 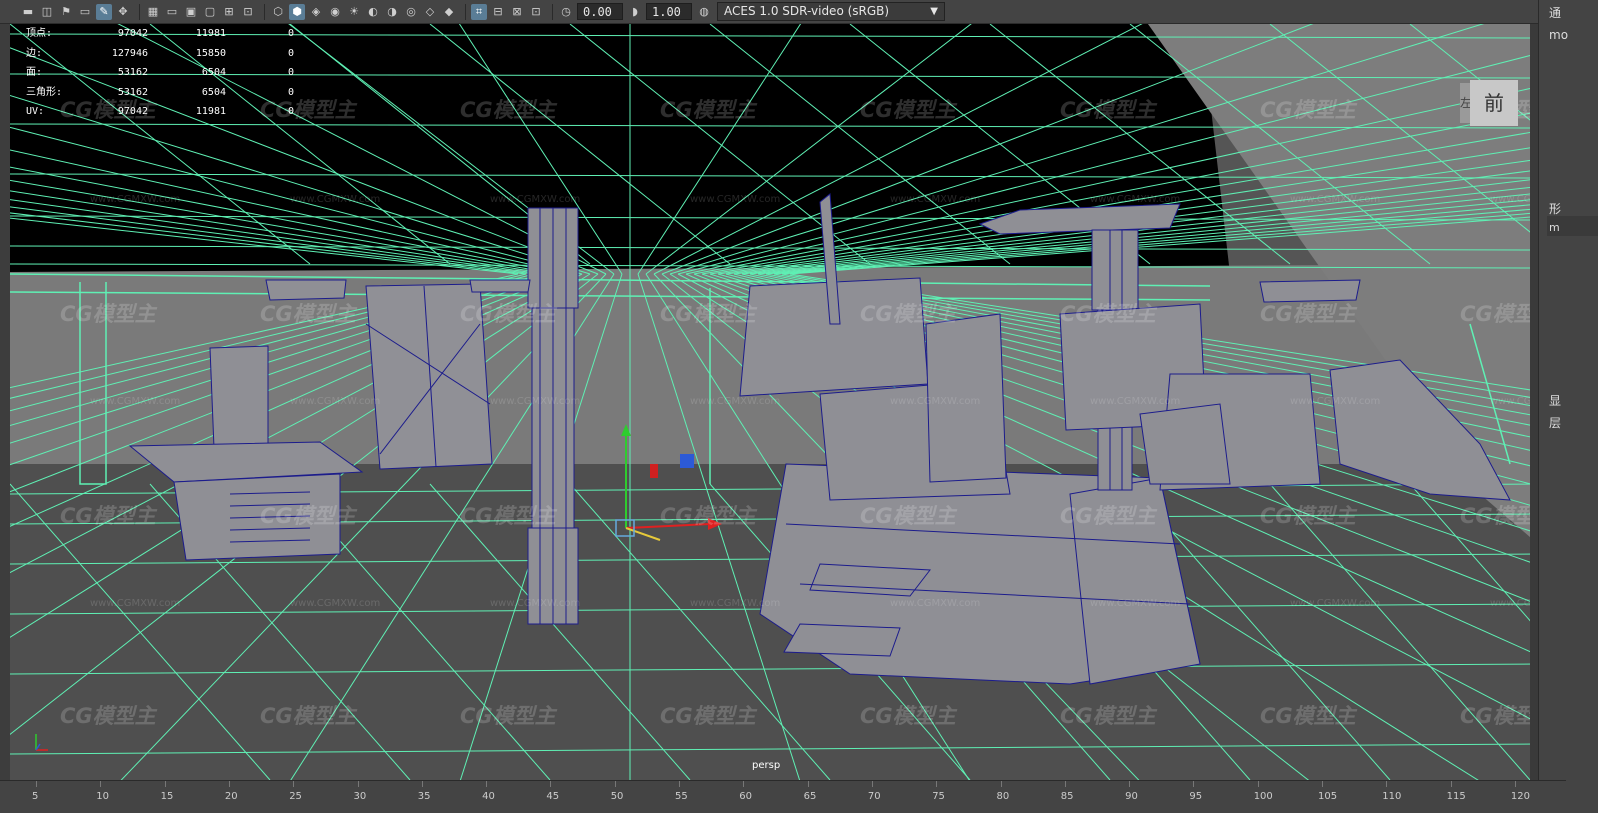 I want to click on ruler-frame-label: 85, so click(x=1067, y=796).